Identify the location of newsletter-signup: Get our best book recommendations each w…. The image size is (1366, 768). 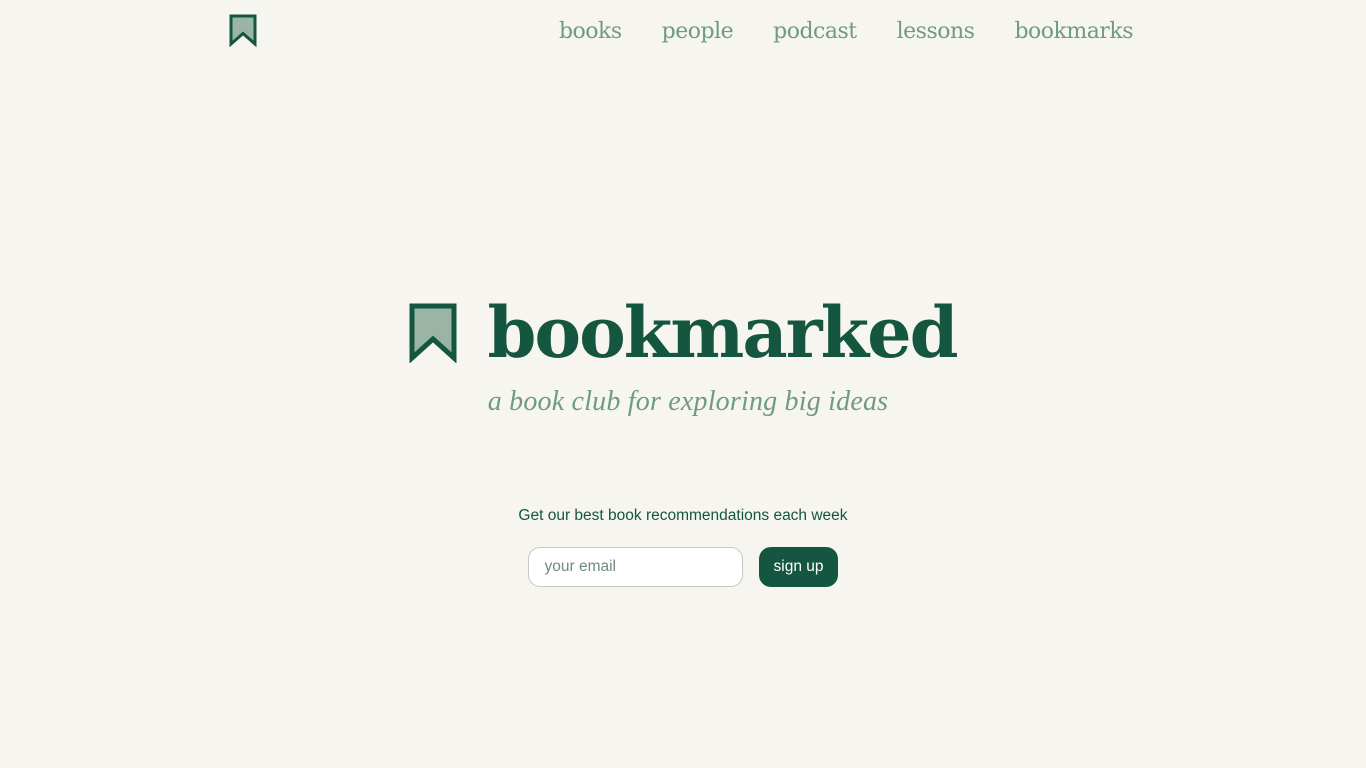
(683, 546).